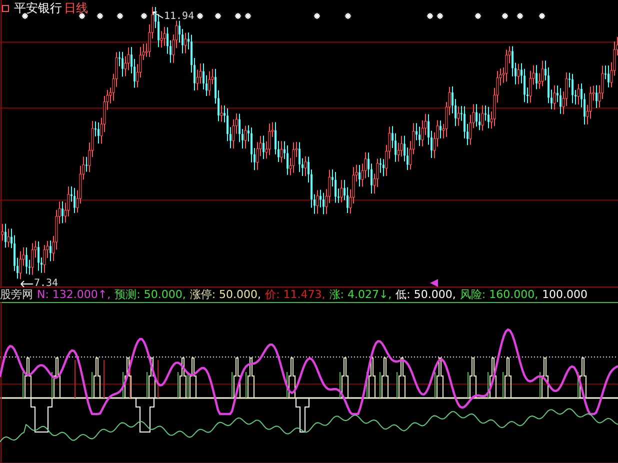  I want to click on low-price-label: 7.34, so click(46, 283).